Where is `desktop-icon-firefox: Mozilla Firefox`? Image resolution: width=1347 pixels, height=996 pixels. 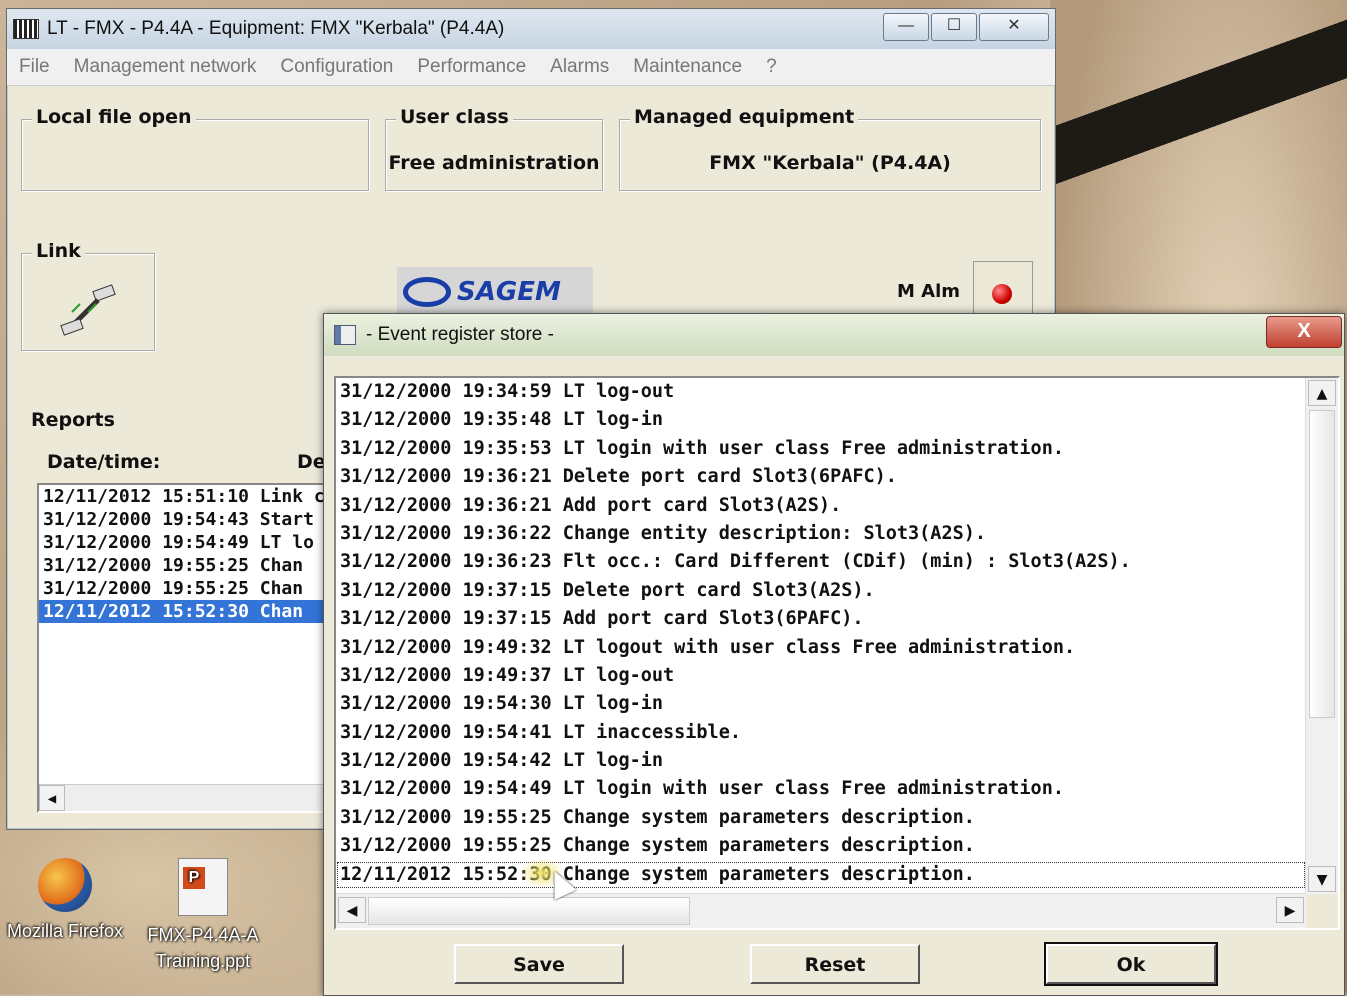
desktop-icon-firefox: Mozilla Firefox is located at coordinates (70, 901).